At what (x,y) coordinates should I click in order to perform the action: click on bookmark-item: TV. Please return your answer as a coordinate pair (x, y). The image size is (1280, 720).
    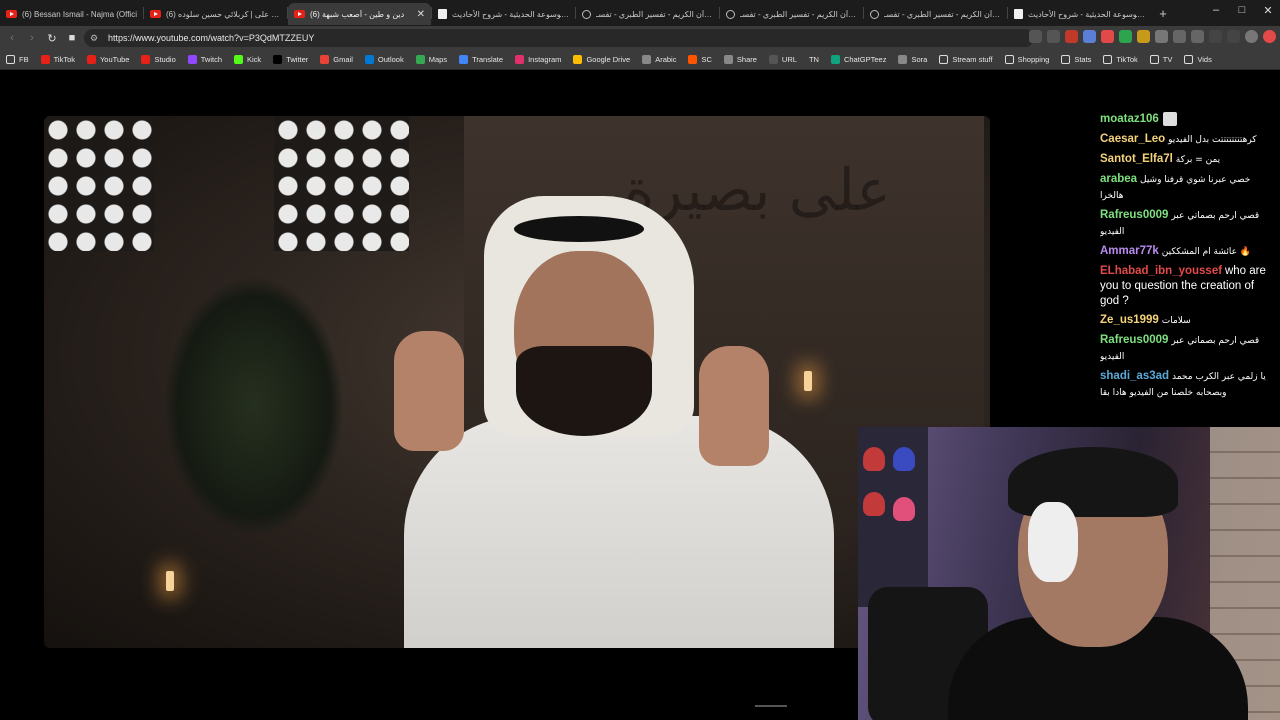
    Looking at the image, I should click on (1160, 59).